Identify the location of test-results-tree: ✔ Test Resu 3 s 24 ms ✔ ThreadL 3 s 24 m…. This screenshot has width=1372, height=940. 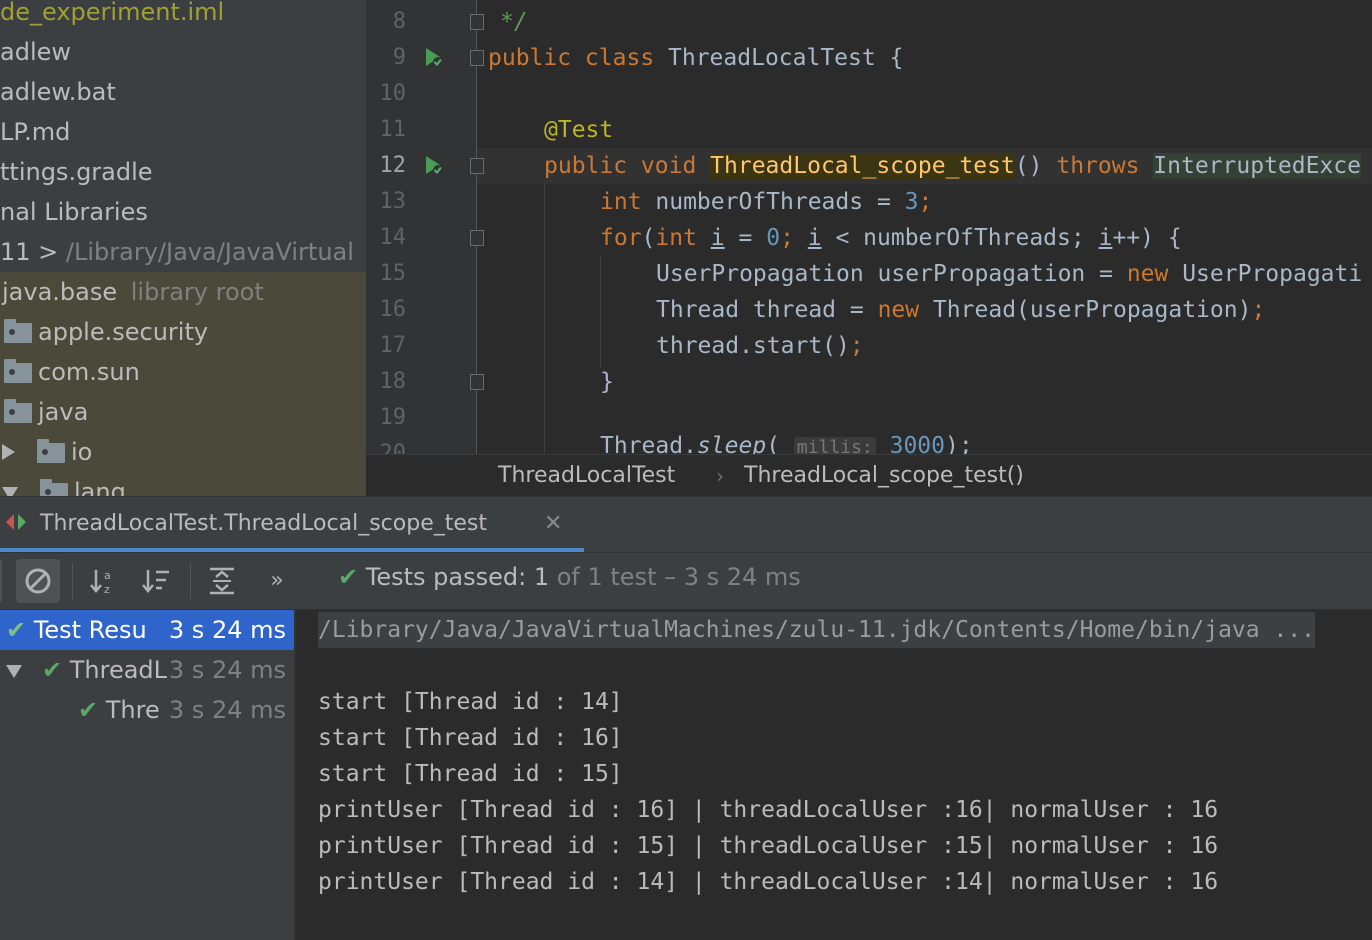
(148, 775).